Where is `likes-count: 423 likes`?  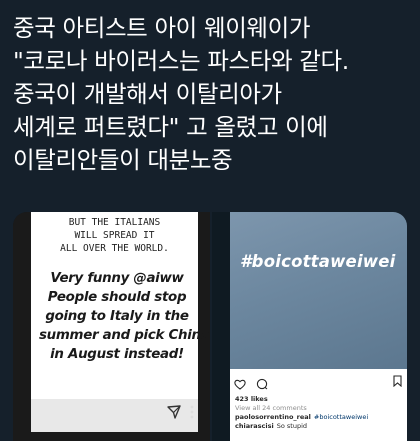
likes-count: 423 likes is located at coordinates (251, 399).